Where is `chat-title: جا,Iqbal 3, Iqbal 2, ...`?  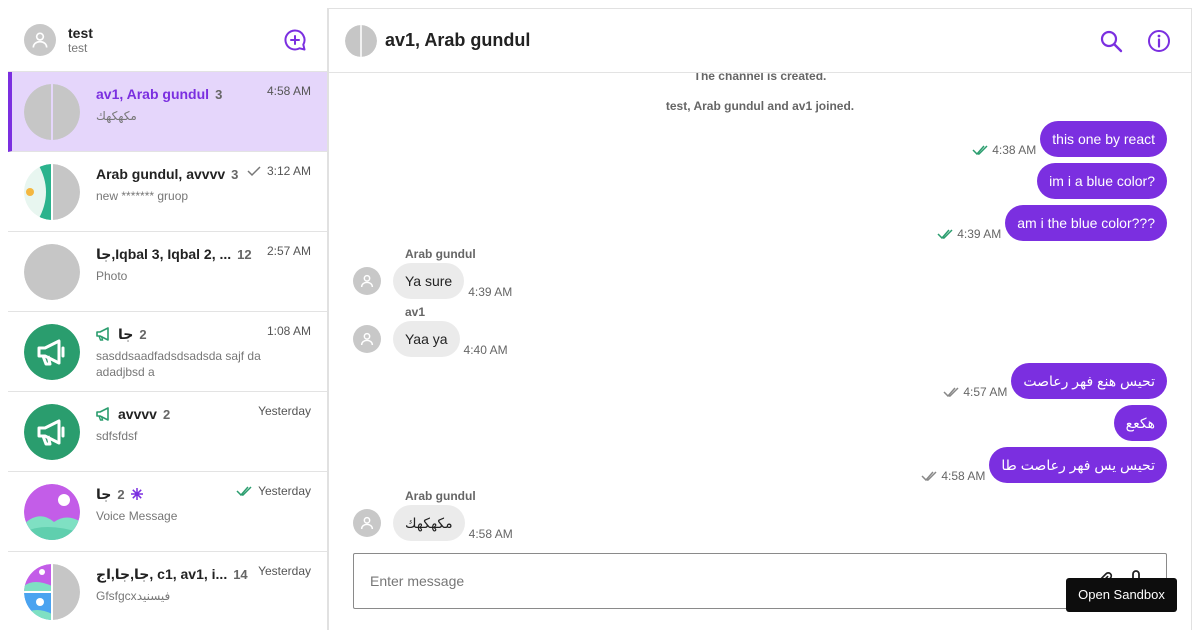 chat-title: جا,Iqbal 3, Iqbal 2, ... is located at coordinates (164, 253).